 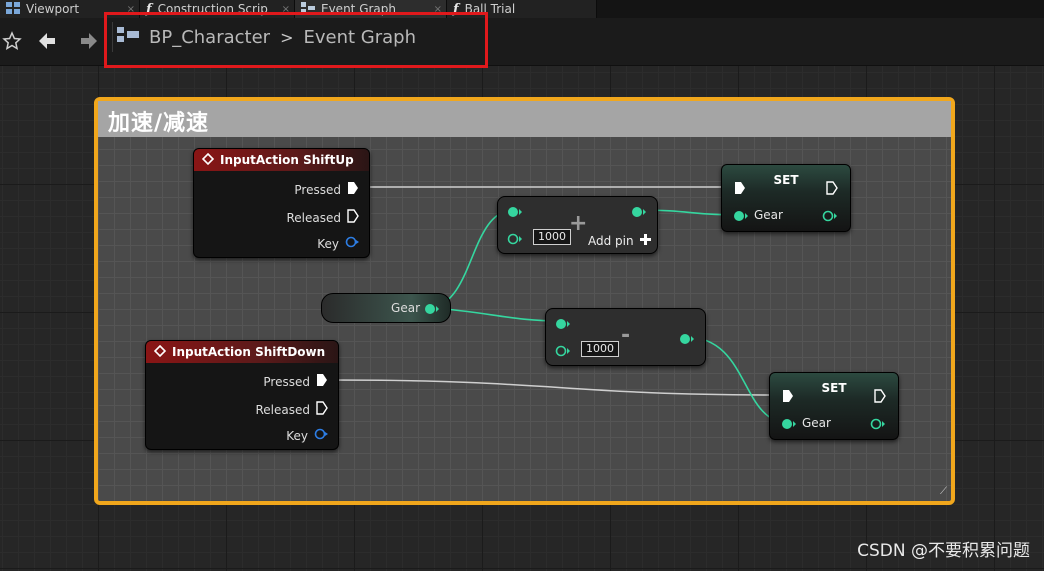 I want to click on node-header: InputAction ShiftUp, so click(x=281, y=160).